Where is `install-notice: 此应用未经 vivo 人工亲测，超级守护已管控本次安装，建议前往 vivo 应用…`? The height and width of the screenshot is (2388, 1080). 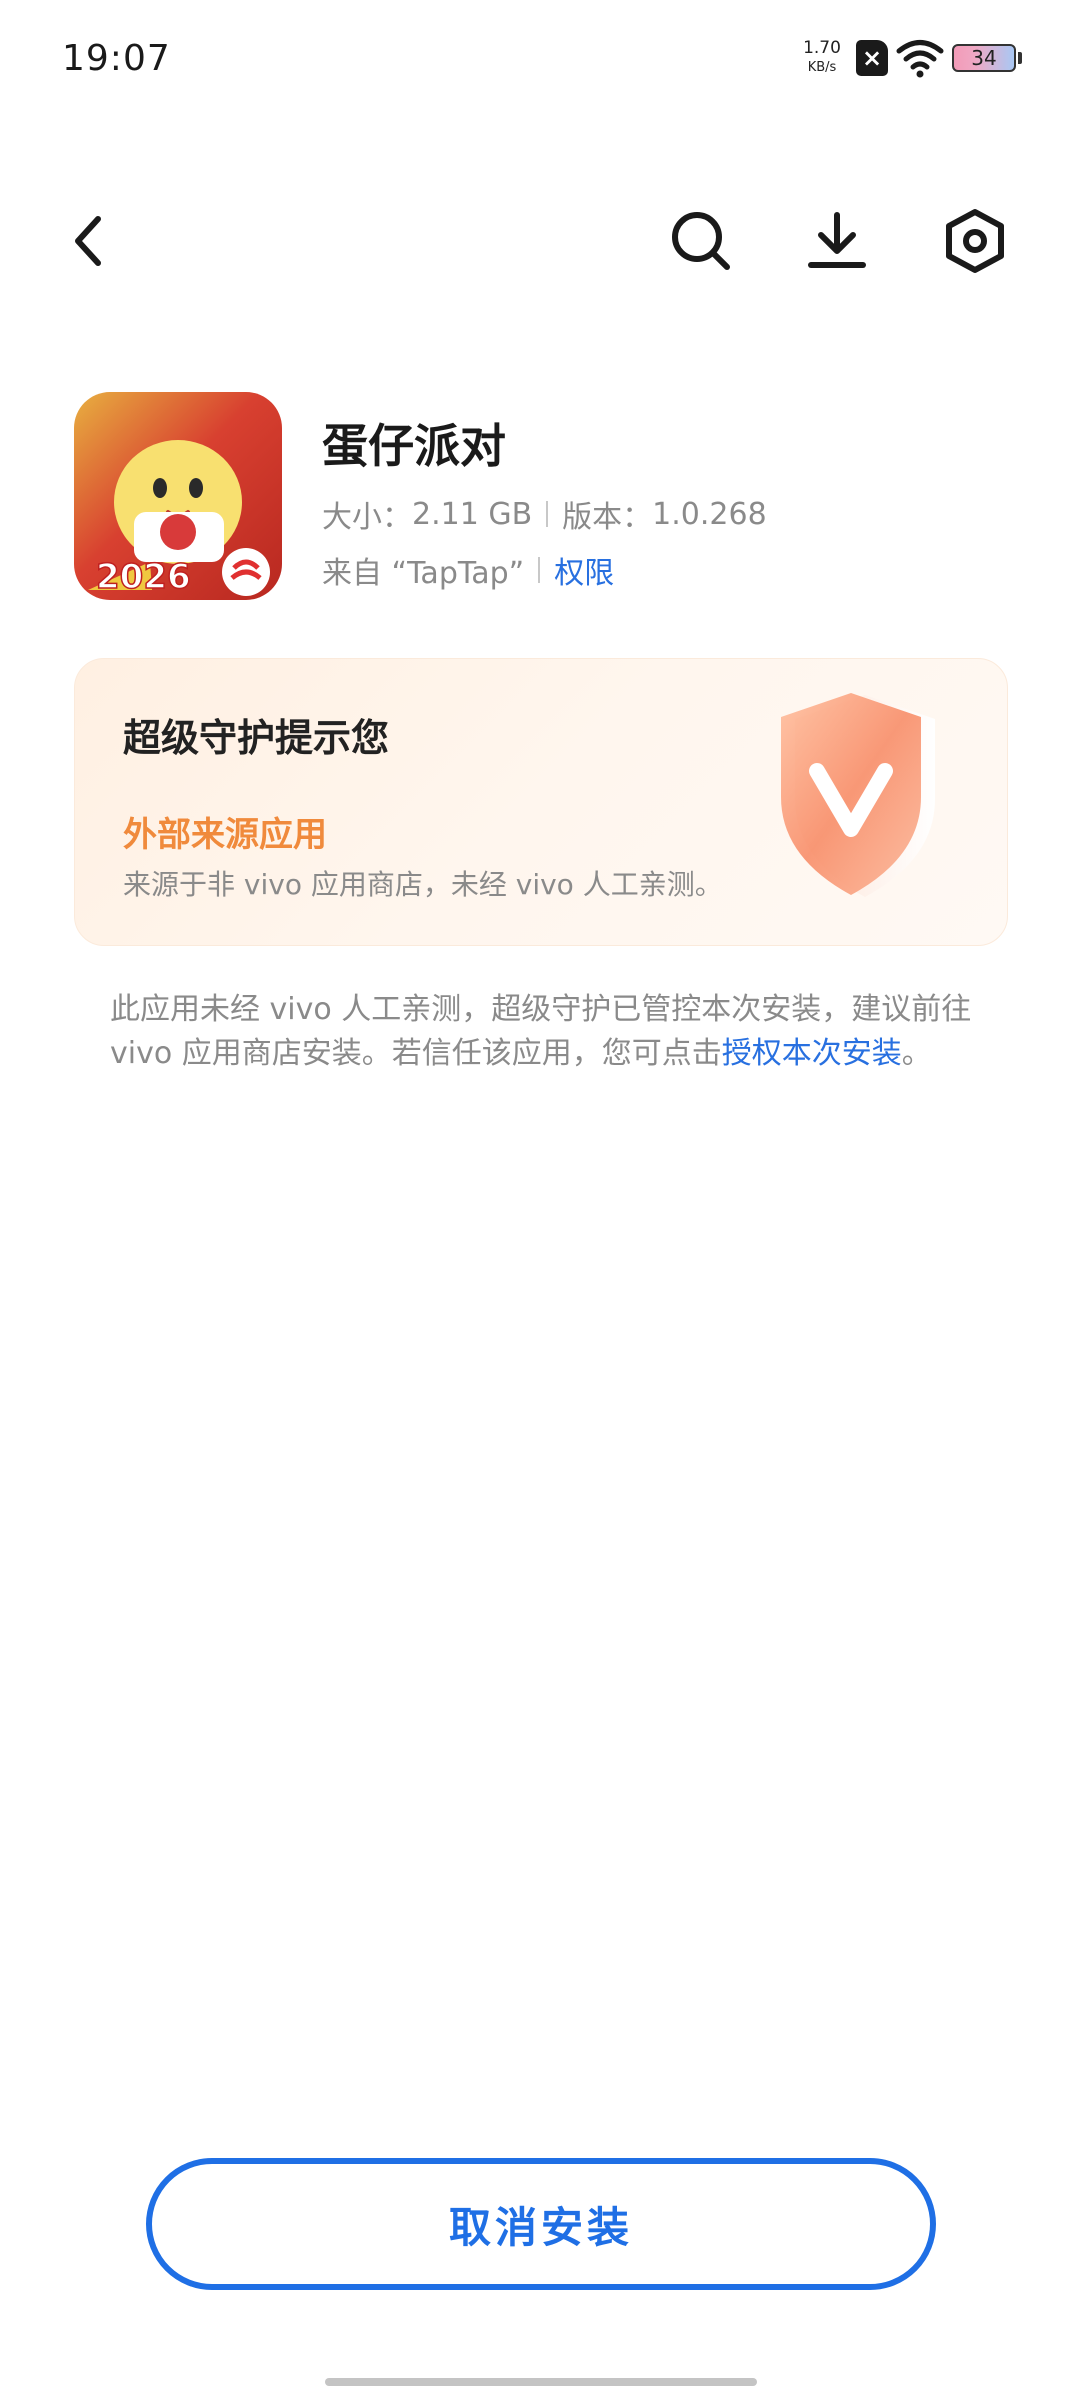
install-notice: 此应用未经 vivo 人工亲测，超级守护已管控本次安装，建议前往 vivo 应用… is located at coordinates (541, 1032).